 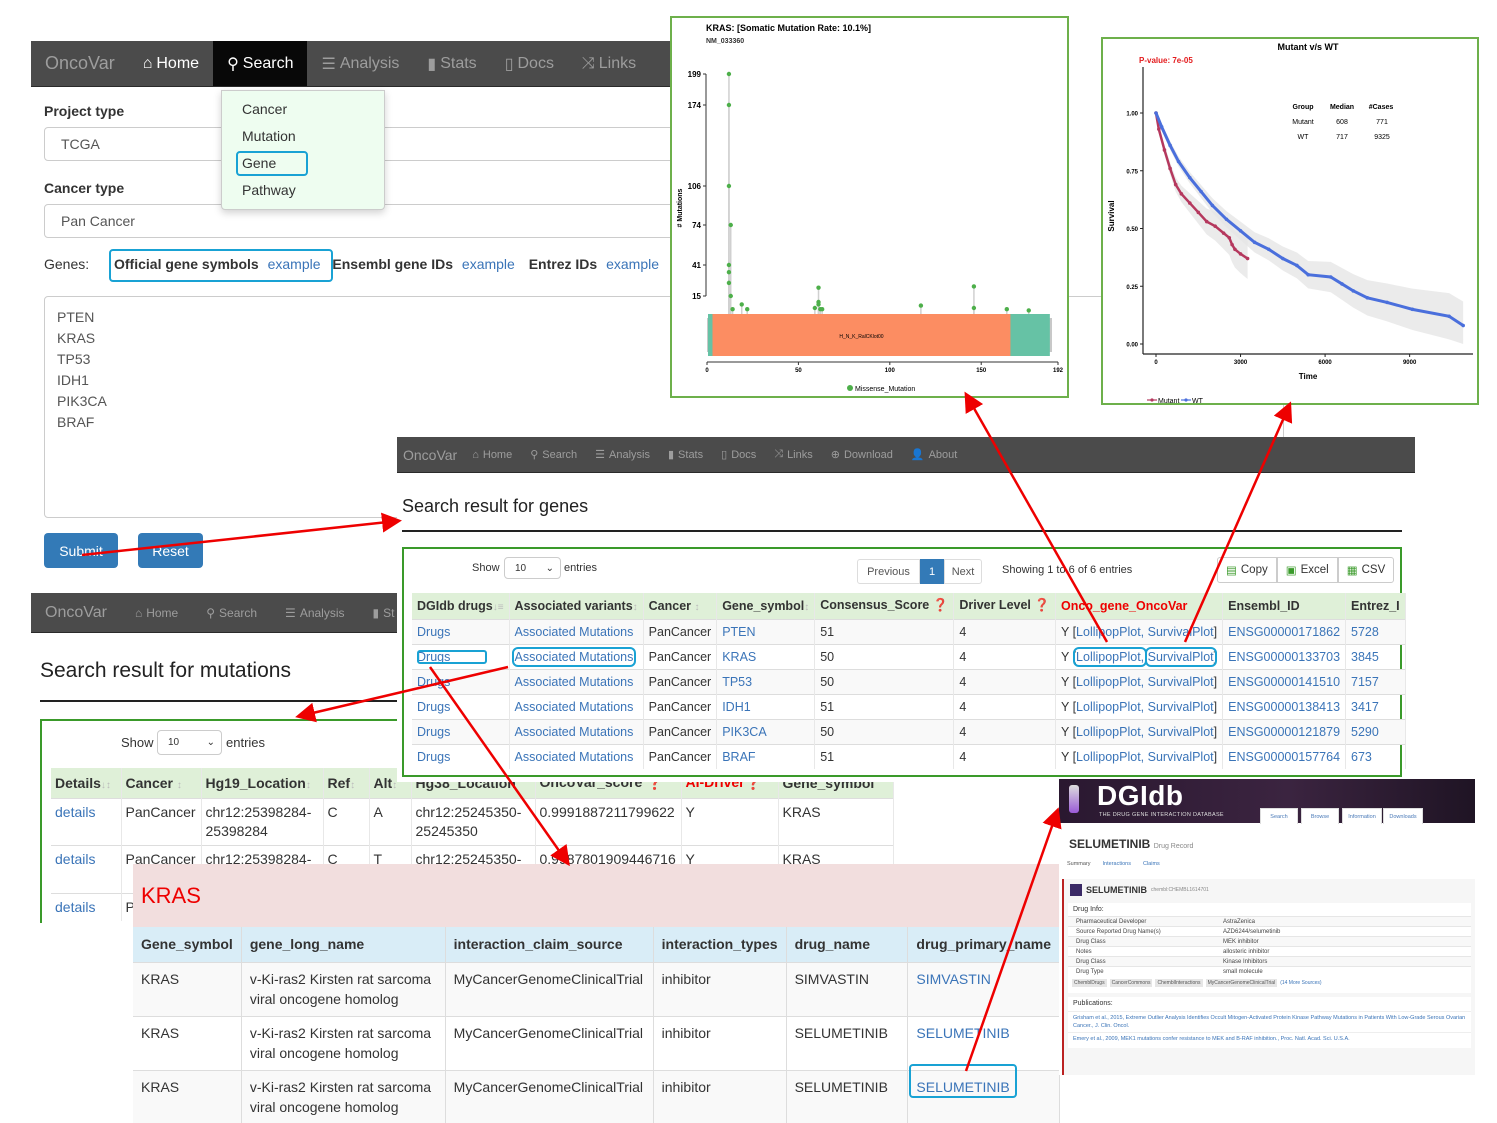 I want to click on dgidb-tab-browse: Browse, so click(x=1320, y=816).